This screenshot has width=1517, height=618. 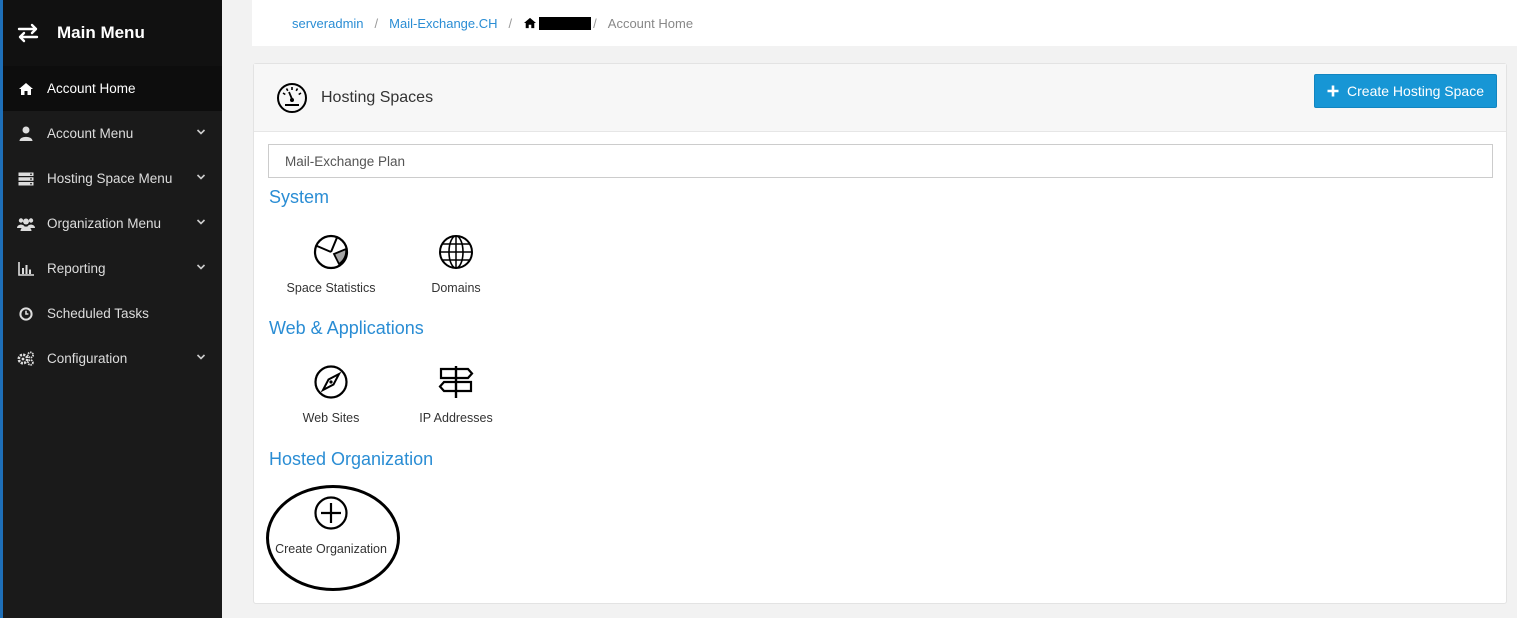 I want to click on sidebar-item-account-menu: Account Menu, so click(x=112, y=133).